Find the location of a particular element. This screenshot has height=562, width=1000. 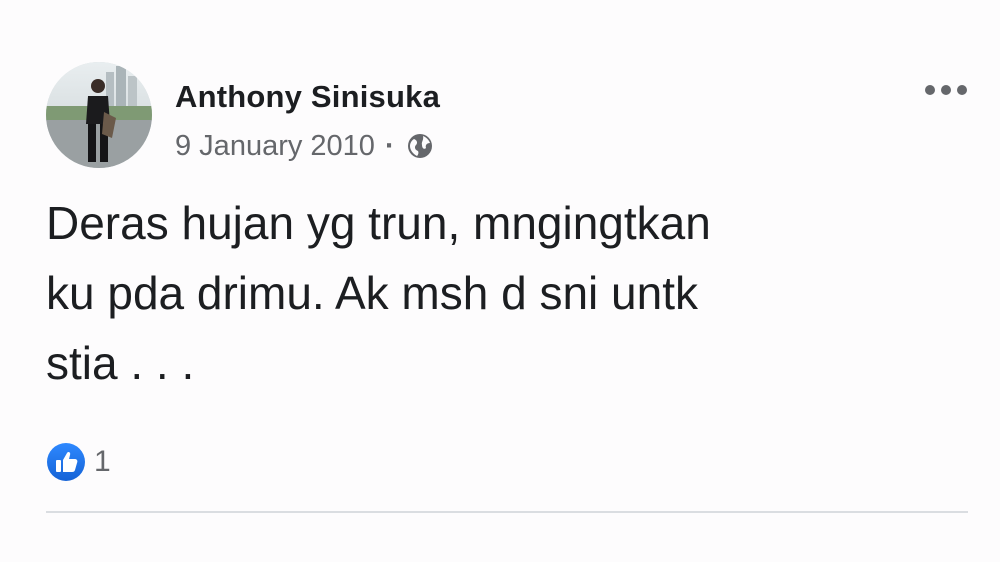

divider is located at coordinates (507, 512).